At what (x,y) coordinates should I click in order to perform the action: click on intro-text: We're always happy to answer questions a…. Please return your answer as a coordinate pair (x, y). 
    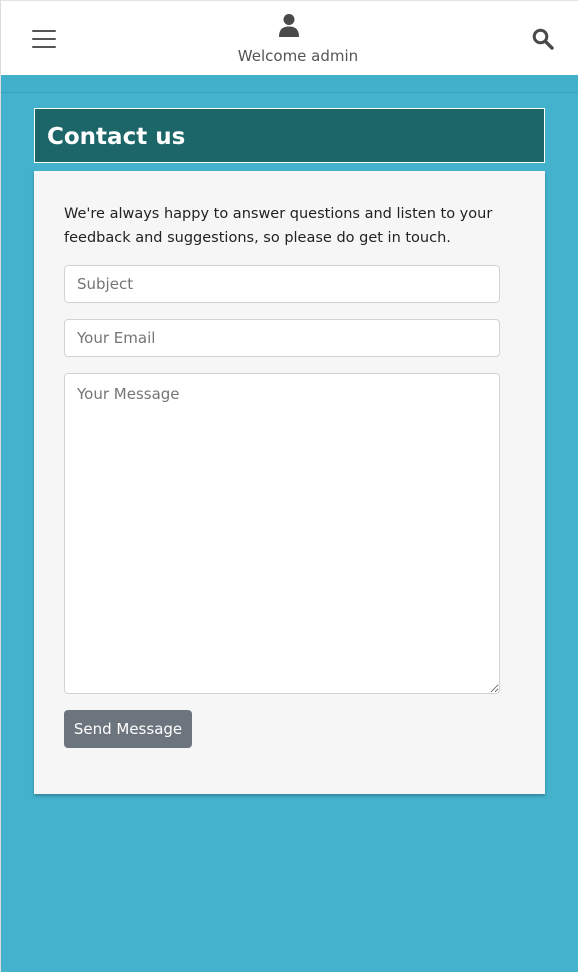
    Looking at the image, I should click on (278, 226).